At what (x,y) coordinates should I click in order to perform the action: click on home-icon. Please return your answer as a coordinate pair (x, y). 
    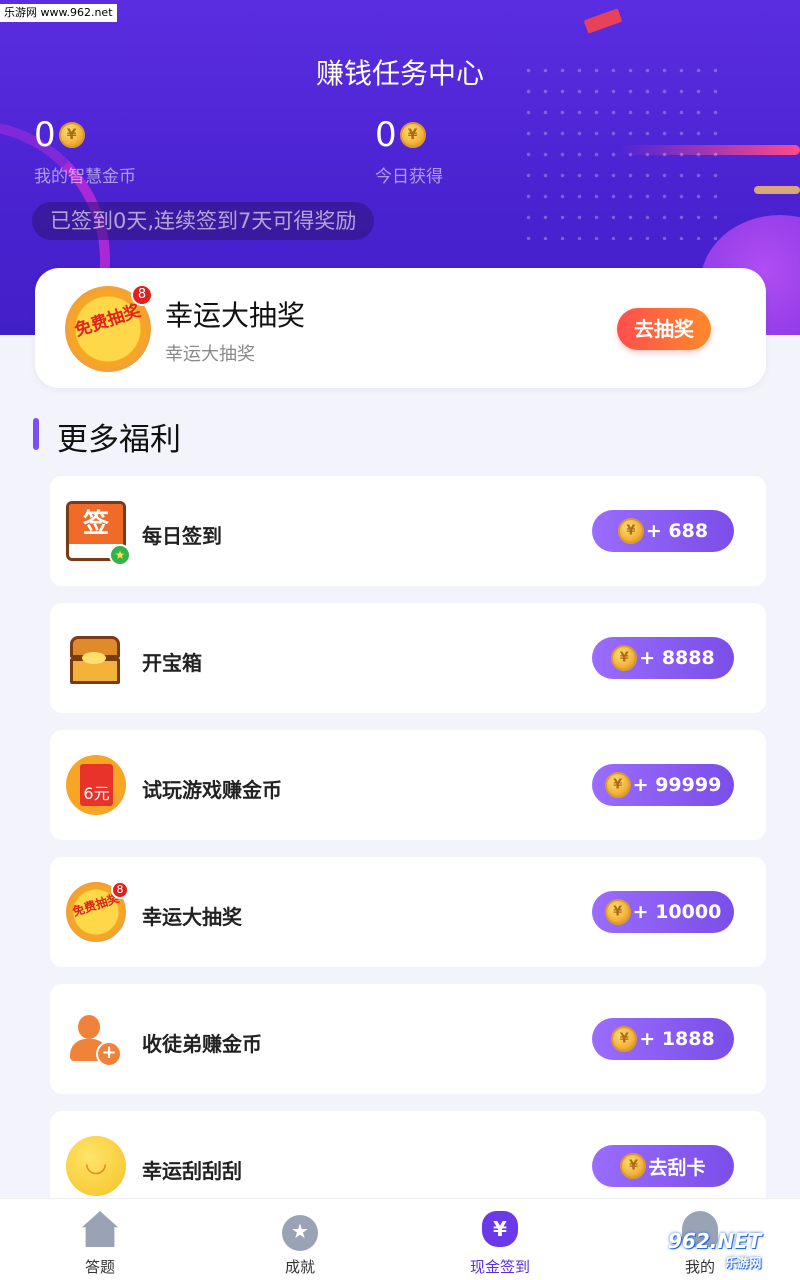
    Looking at the image, I should click on (100, 1229).